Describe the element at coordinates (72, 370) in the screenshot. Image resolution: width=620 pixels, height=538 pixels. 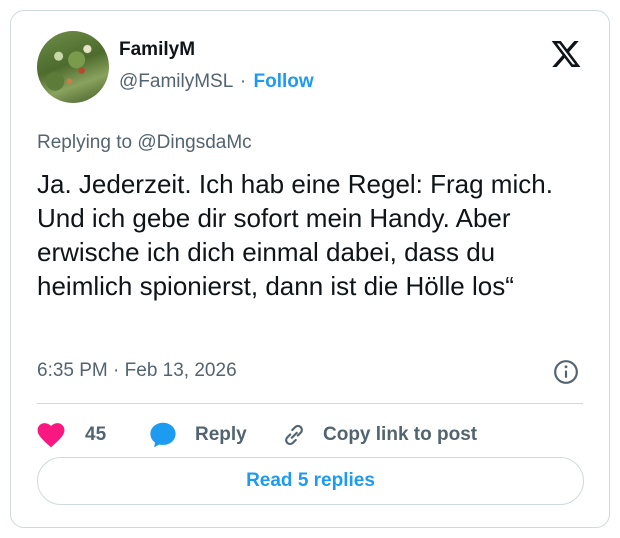
I see `tweet-time: 6:35 PM` at that location.